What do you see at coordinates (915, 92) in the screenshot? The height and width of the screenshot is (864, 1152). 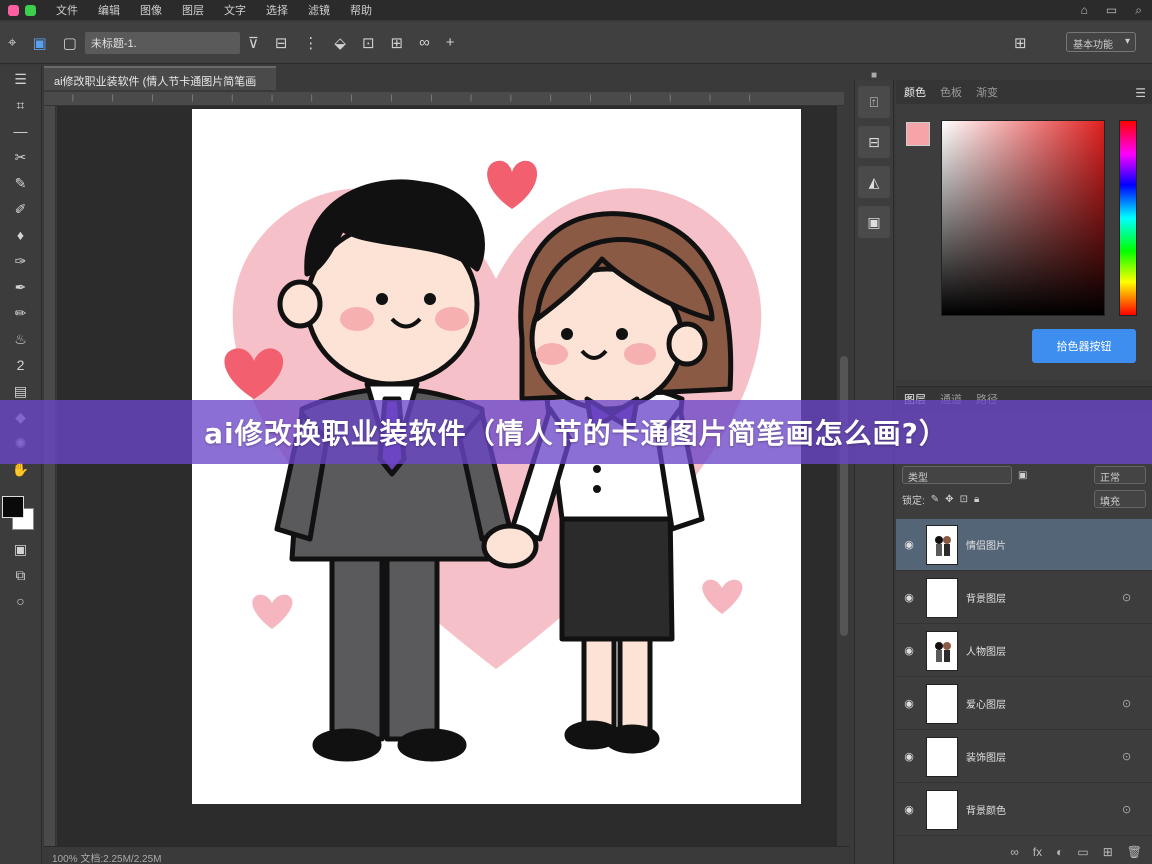 I see `tab-color: 颜色` at bounding box center [915, 92].